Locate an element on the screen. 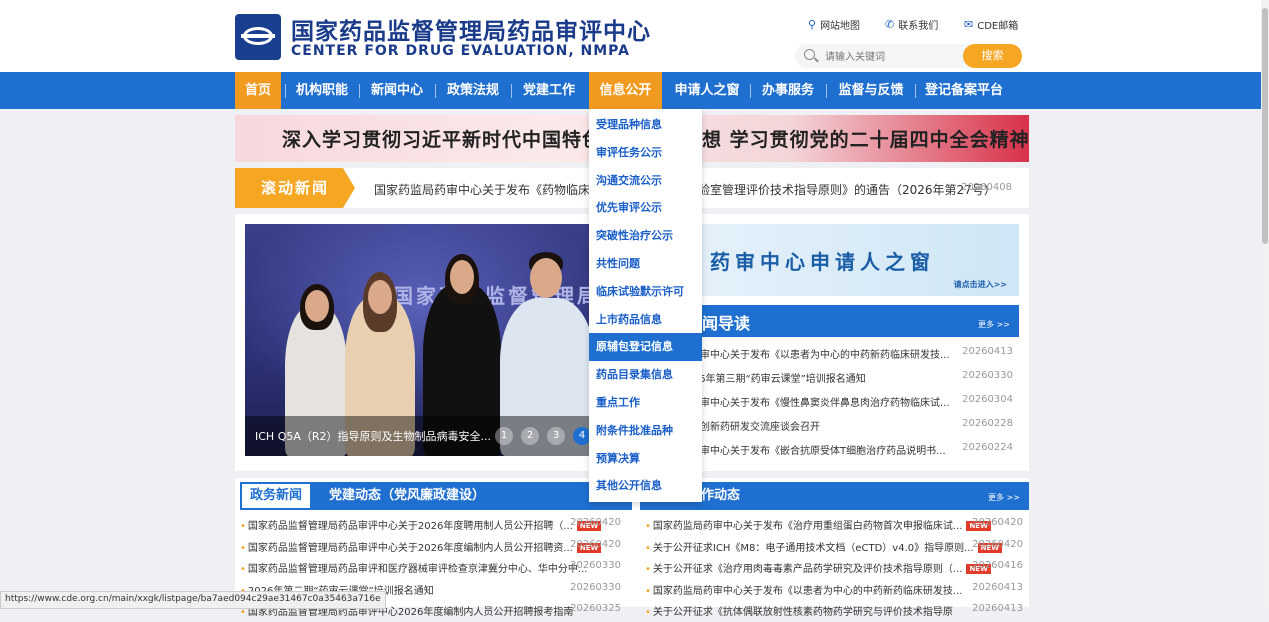 The image size is (1269, 622). site-title-en: CENTER FOR DRUG EVALUATION, NMPA is located at coordinates (460, 51).